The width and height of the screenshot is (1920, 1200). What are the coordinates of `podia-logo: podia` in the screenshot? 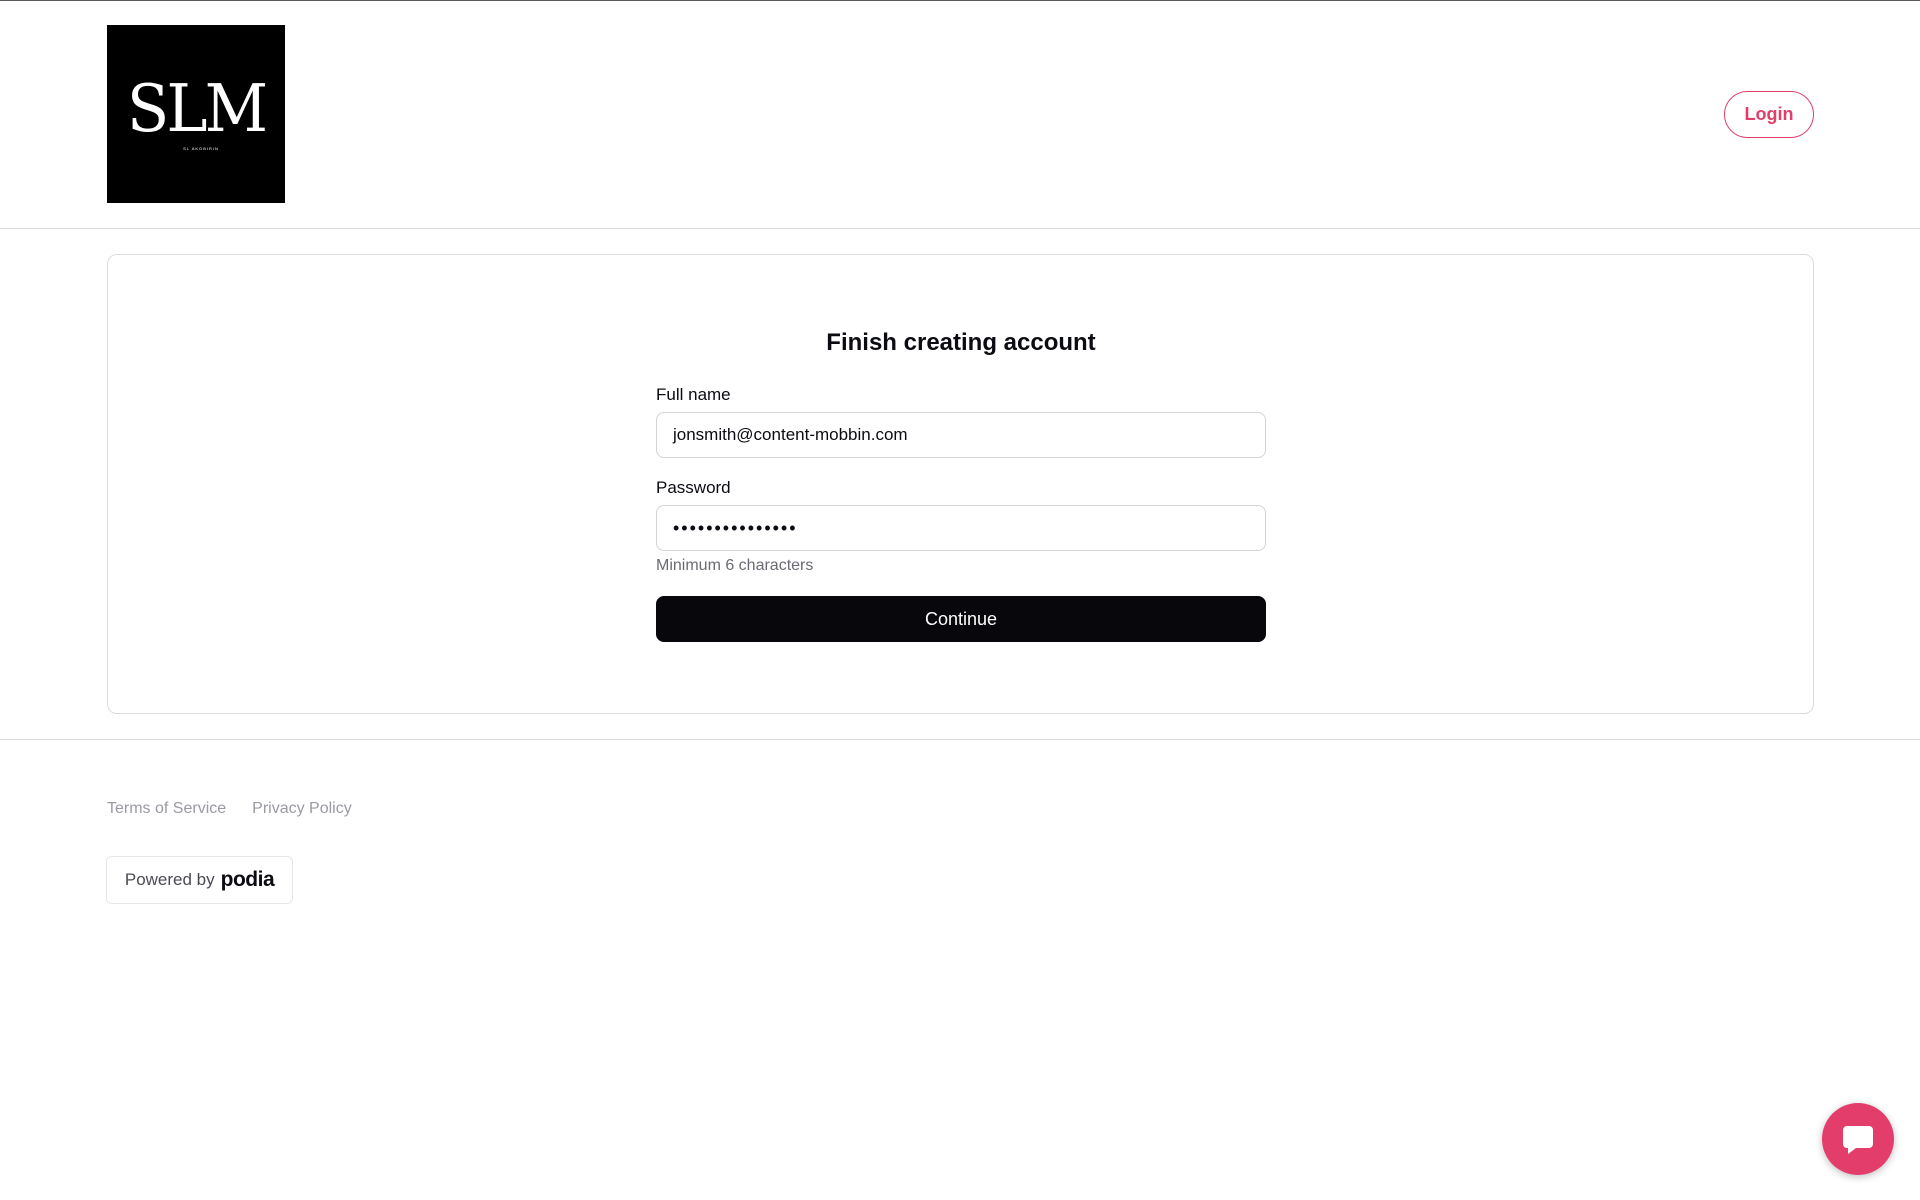 It's located at (247, 879).